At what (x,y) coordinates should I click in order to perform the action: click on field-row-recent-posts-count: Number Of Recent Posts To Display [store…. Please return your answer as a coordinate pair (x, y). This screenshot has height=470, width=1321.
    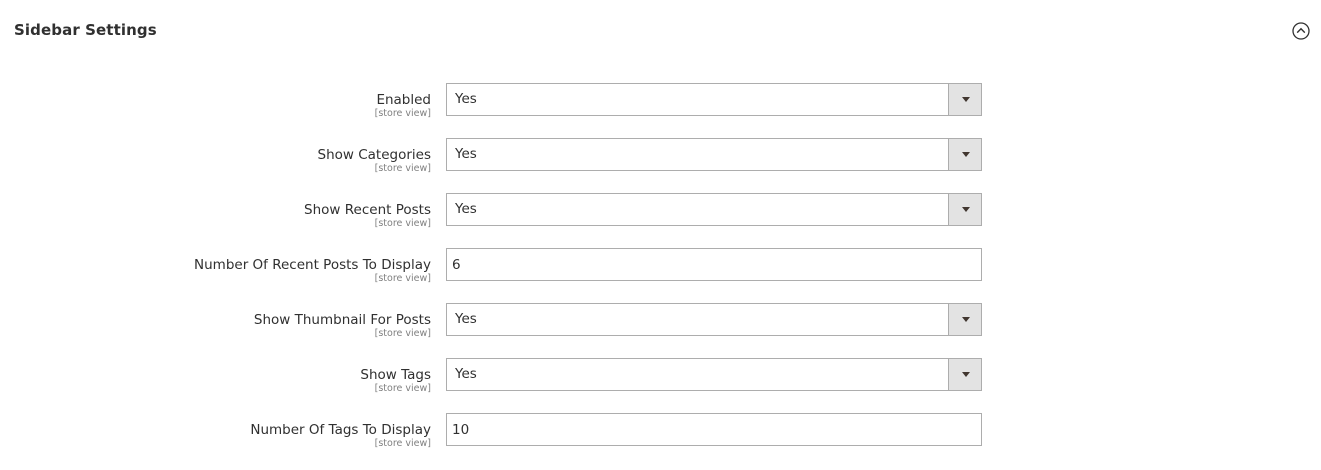
    Looking at the image, I should click on (660, 275).